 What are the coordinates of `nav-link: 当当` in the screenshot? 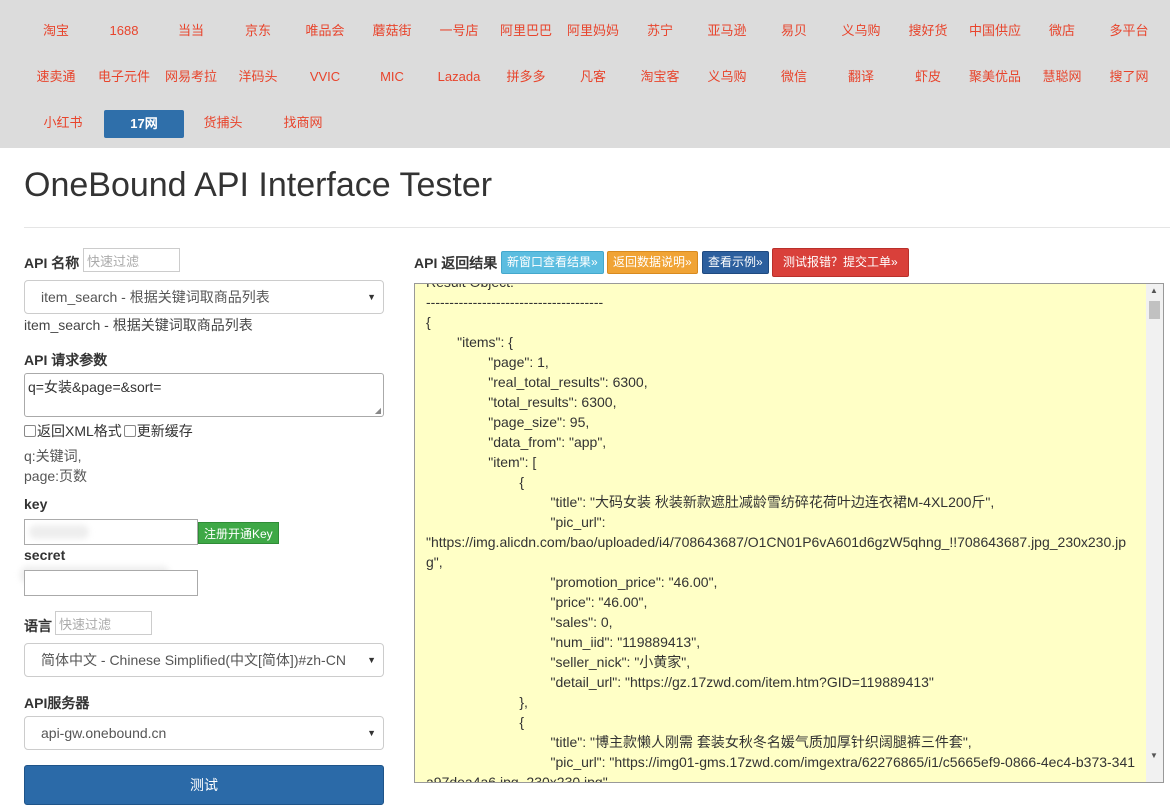 It's located at (191, 31).